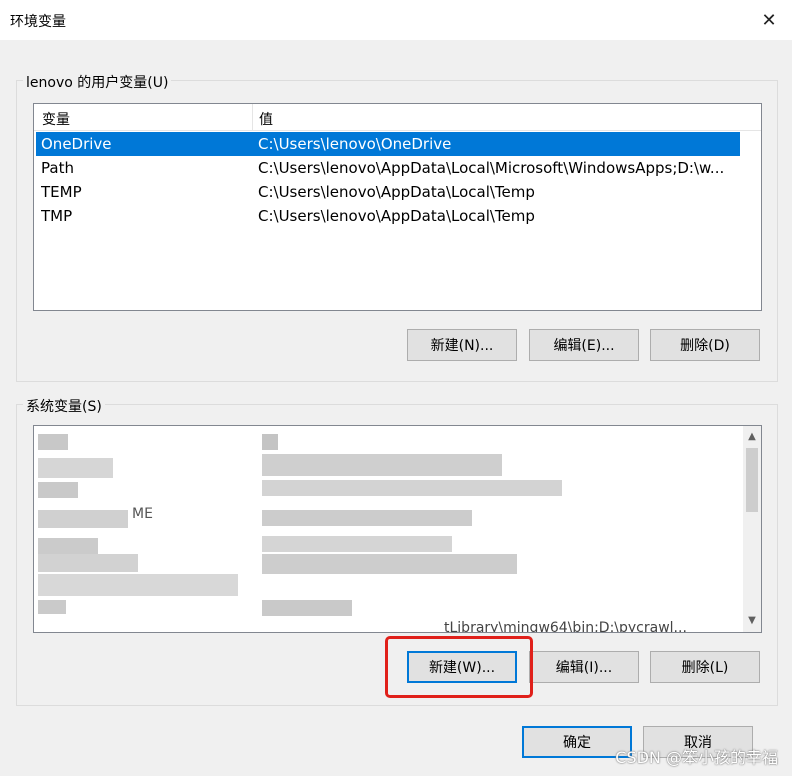  I want to click on table-row: TMP C:\Users\lenovo\AppData\Local\Temp, so click(388, 216).